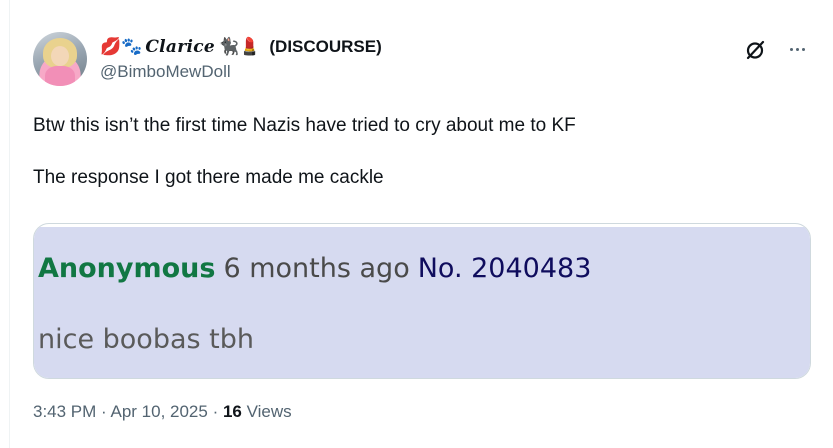 Image resolution: width=833 pixels, height=448 pixels. I want to click on grok-icon, so click(755, 50).